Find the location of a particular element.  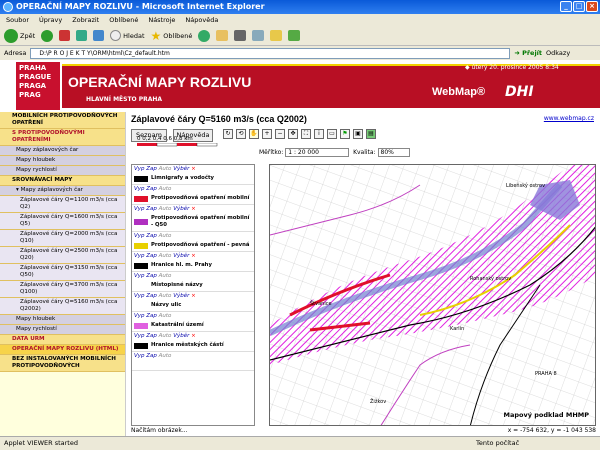

sidebar-item: MOBILNÍCH PROTIPOVODŇOVÝCH OPATŘENÍ is located at coordinates (62, 120).